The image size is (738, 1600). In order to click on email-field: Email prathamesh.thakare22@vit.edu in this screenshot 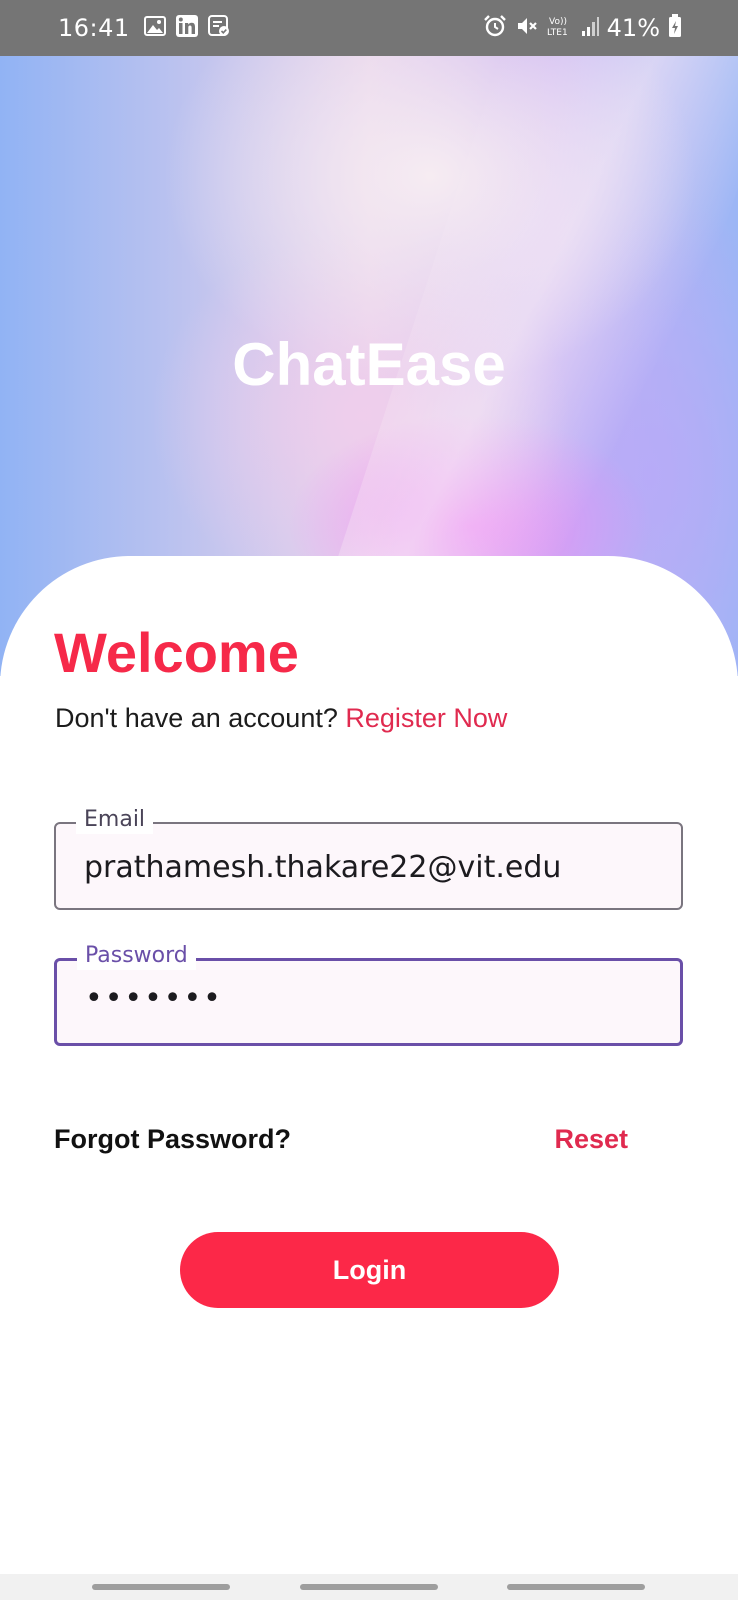, I will do `click(368, 858)`.